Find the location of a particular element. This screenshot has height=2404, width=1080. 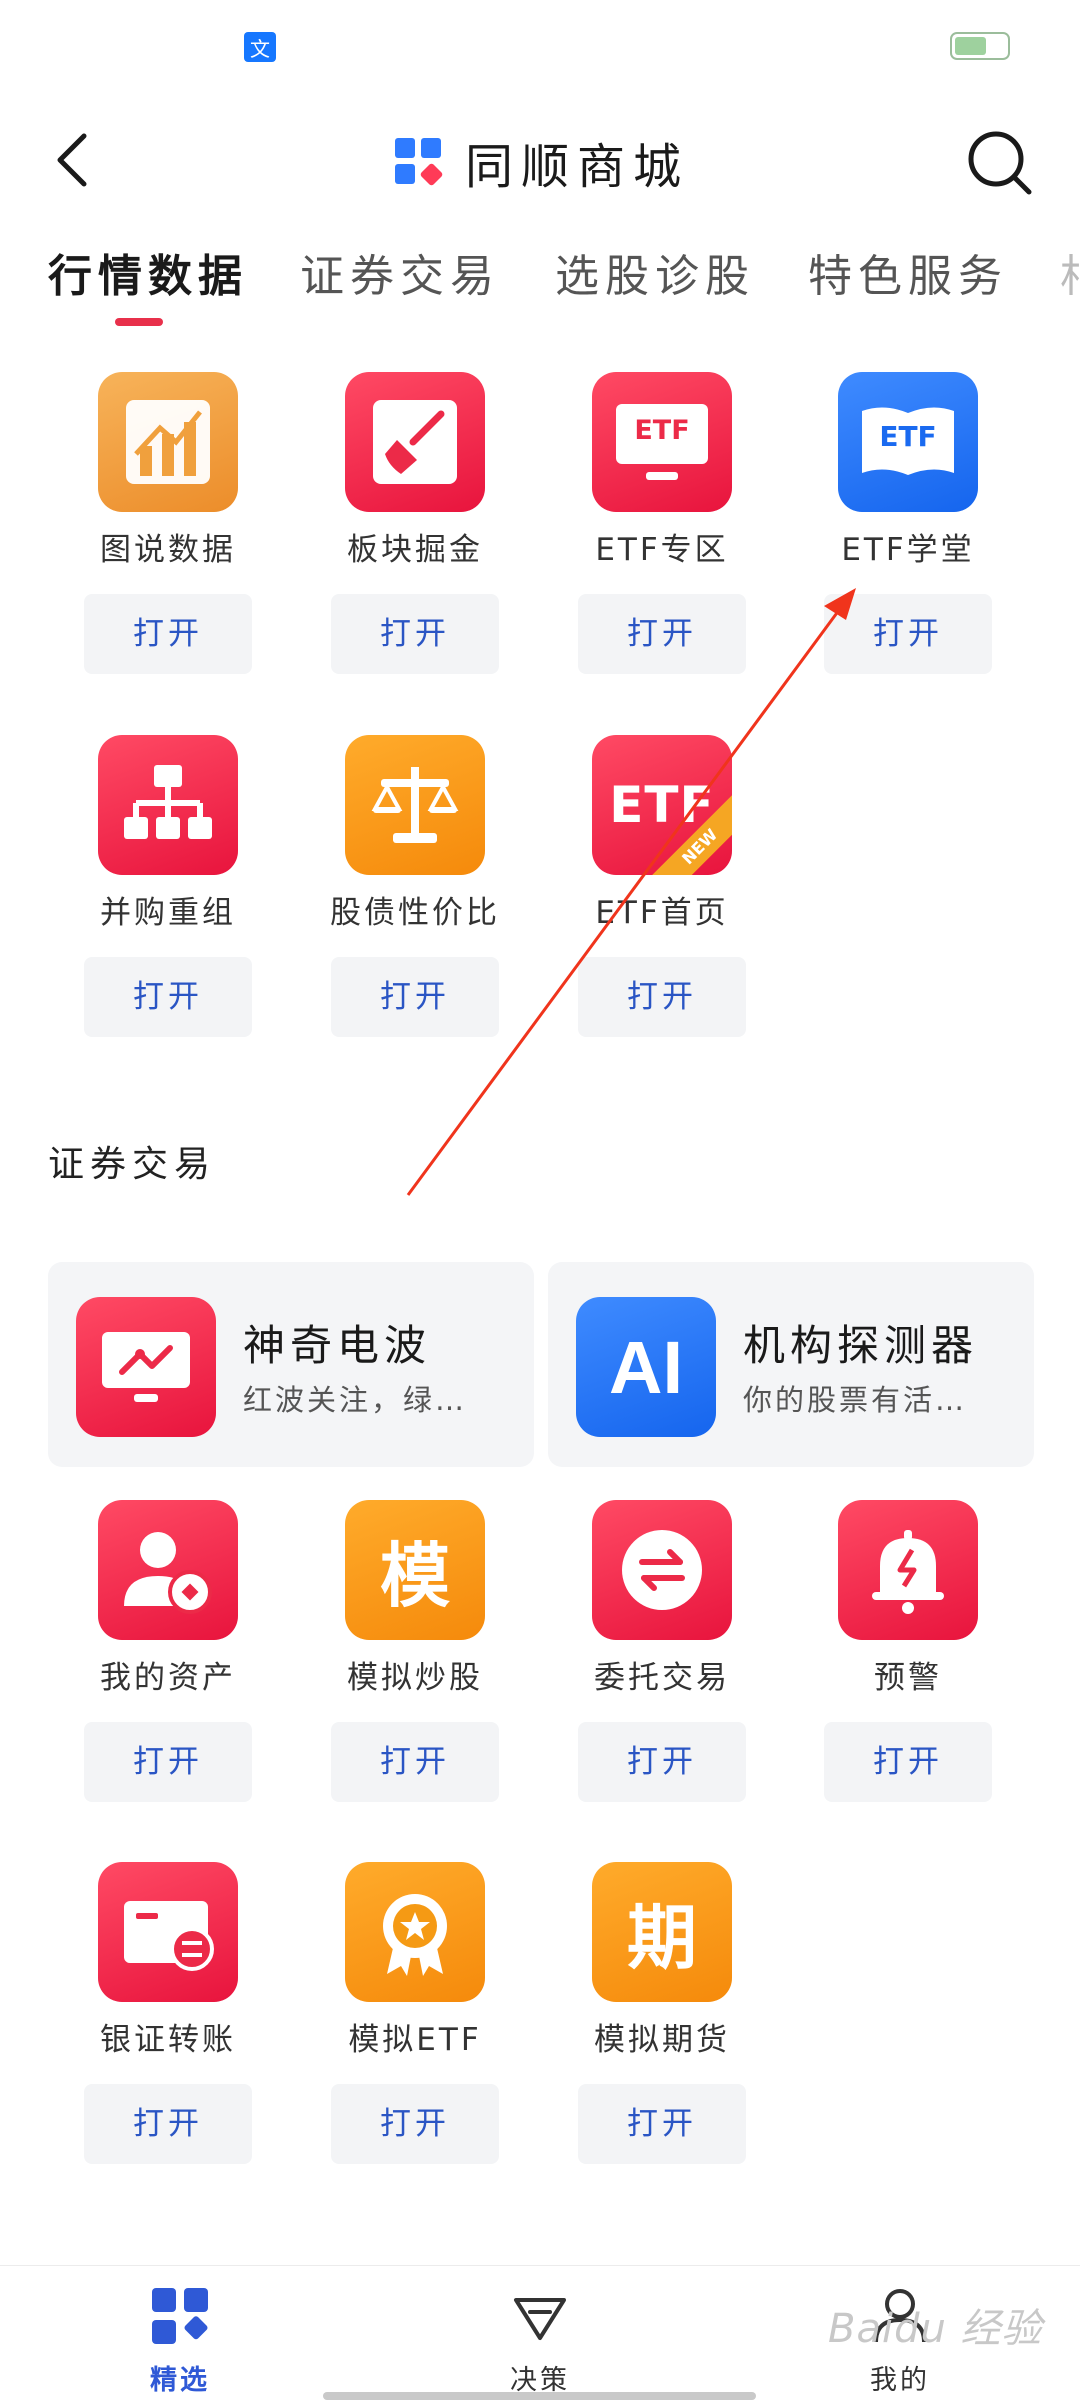

watermark: Baidu 经验 is located at coordinates (935, 2329).